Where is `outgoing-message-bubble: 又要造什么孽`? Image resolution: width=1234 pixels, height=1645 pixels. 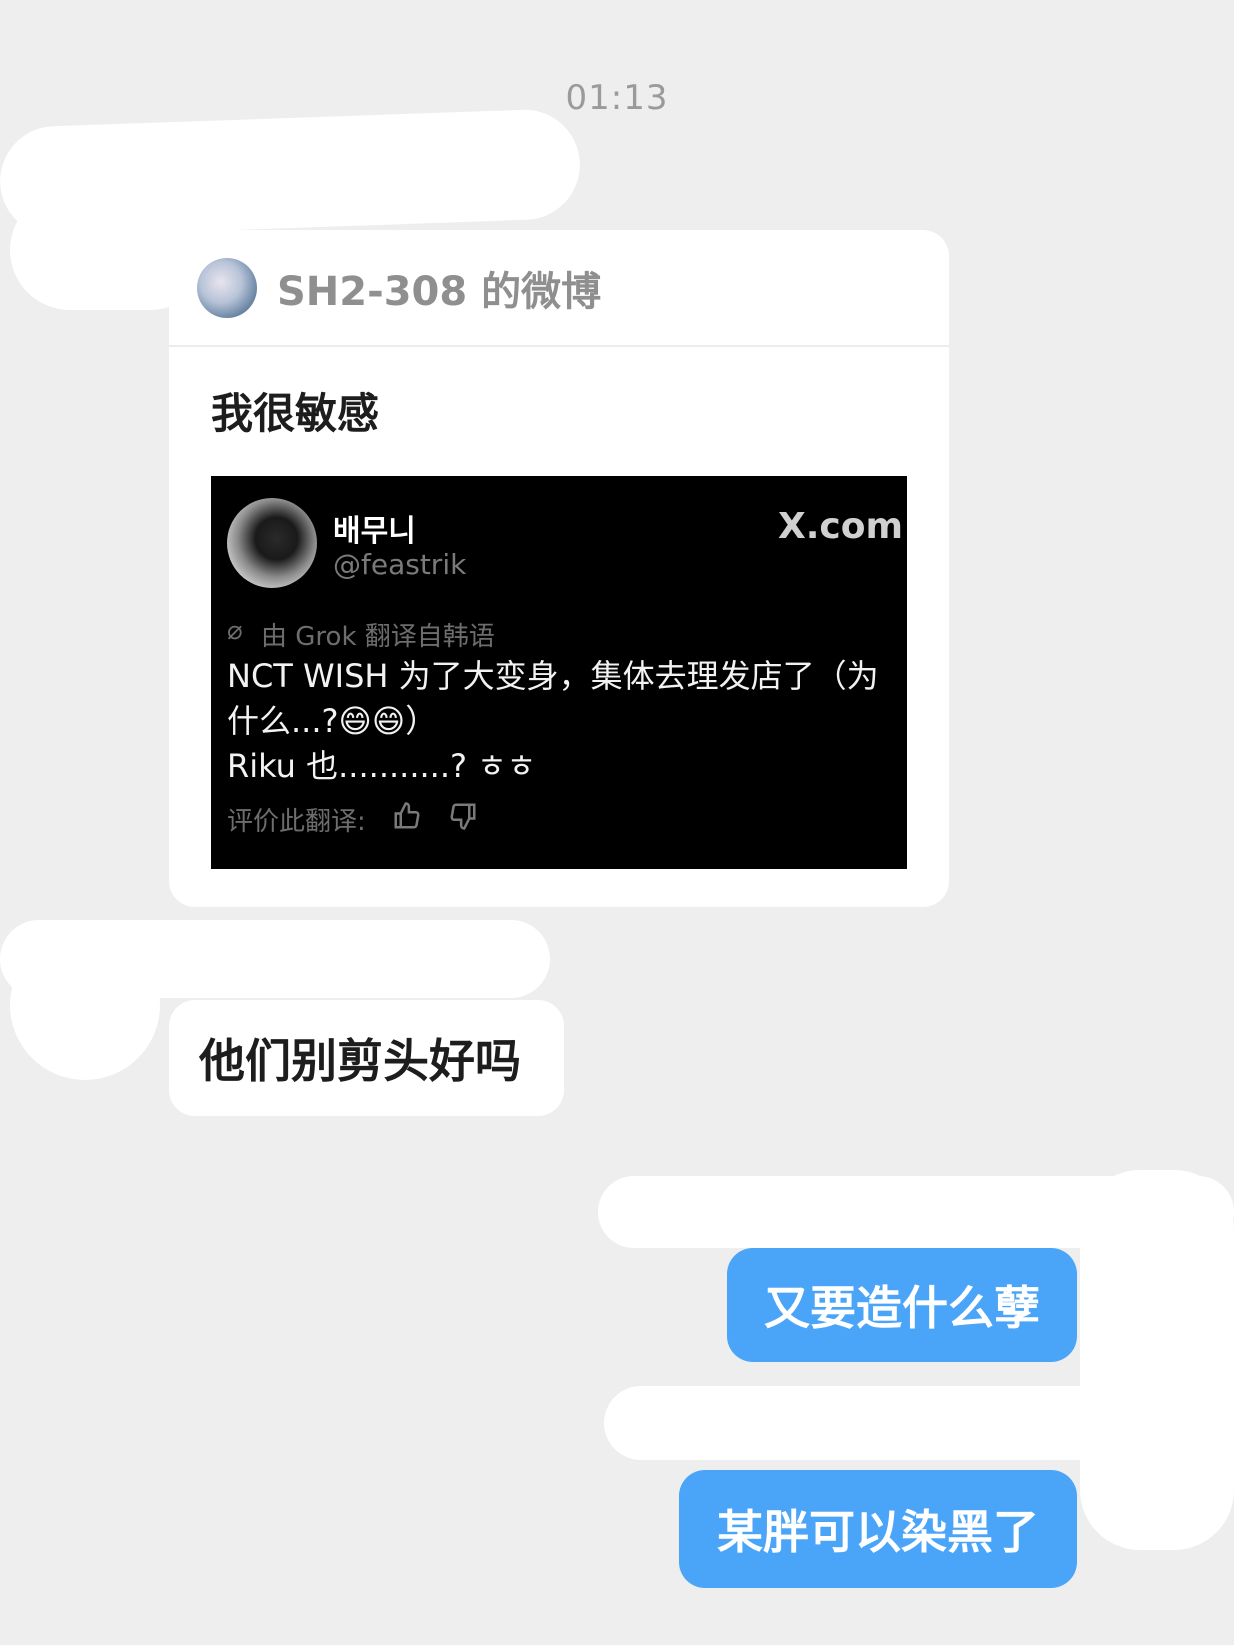
outgoing-message-bubble: 又要造什么孽 is located at coordinates (902, 1305).